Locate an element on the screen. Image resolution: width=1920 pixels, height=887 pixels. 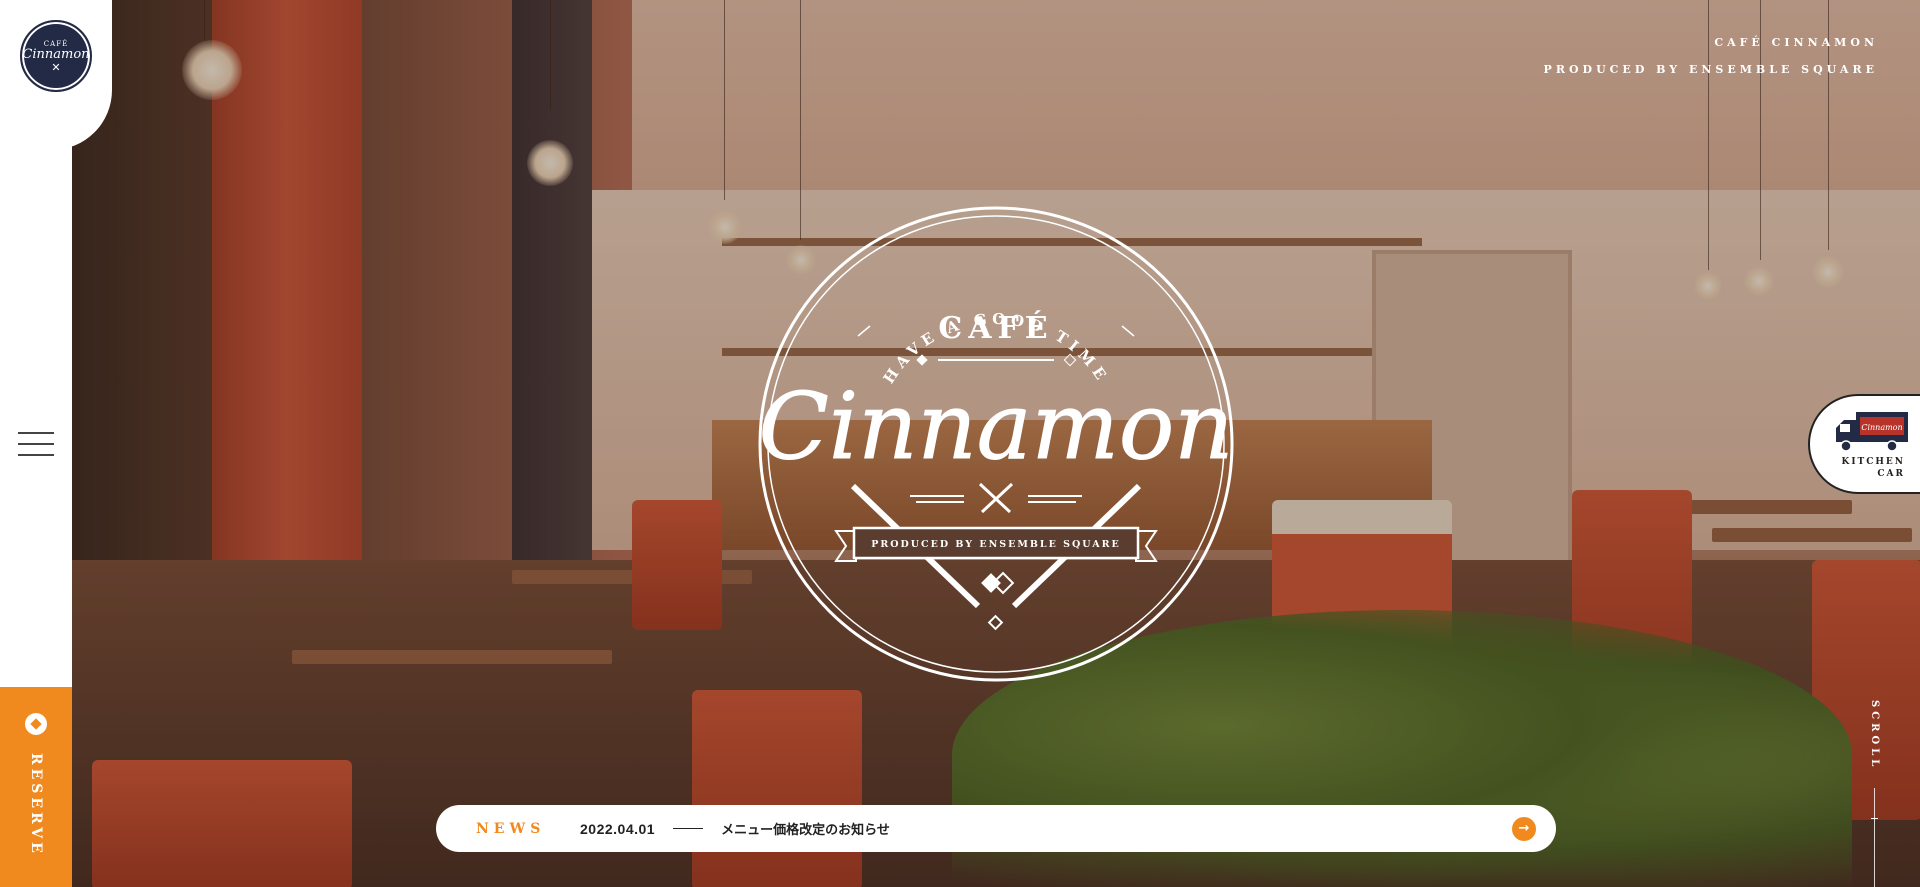
scroll-indicator: SCROLL is located at coordinates (1874, 793).